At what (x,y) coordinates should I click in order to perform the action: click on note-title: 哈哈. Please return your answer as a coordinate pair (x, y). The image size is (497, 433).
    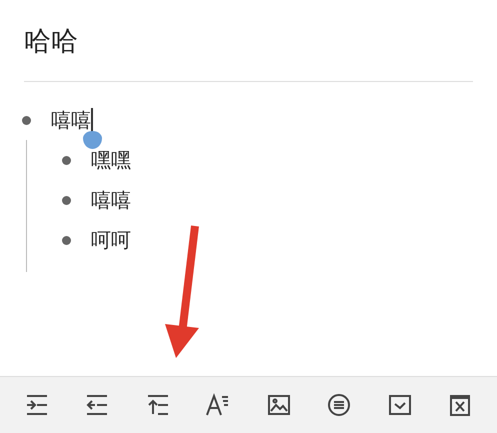
    Looking at the image, I should click on (51, 41).